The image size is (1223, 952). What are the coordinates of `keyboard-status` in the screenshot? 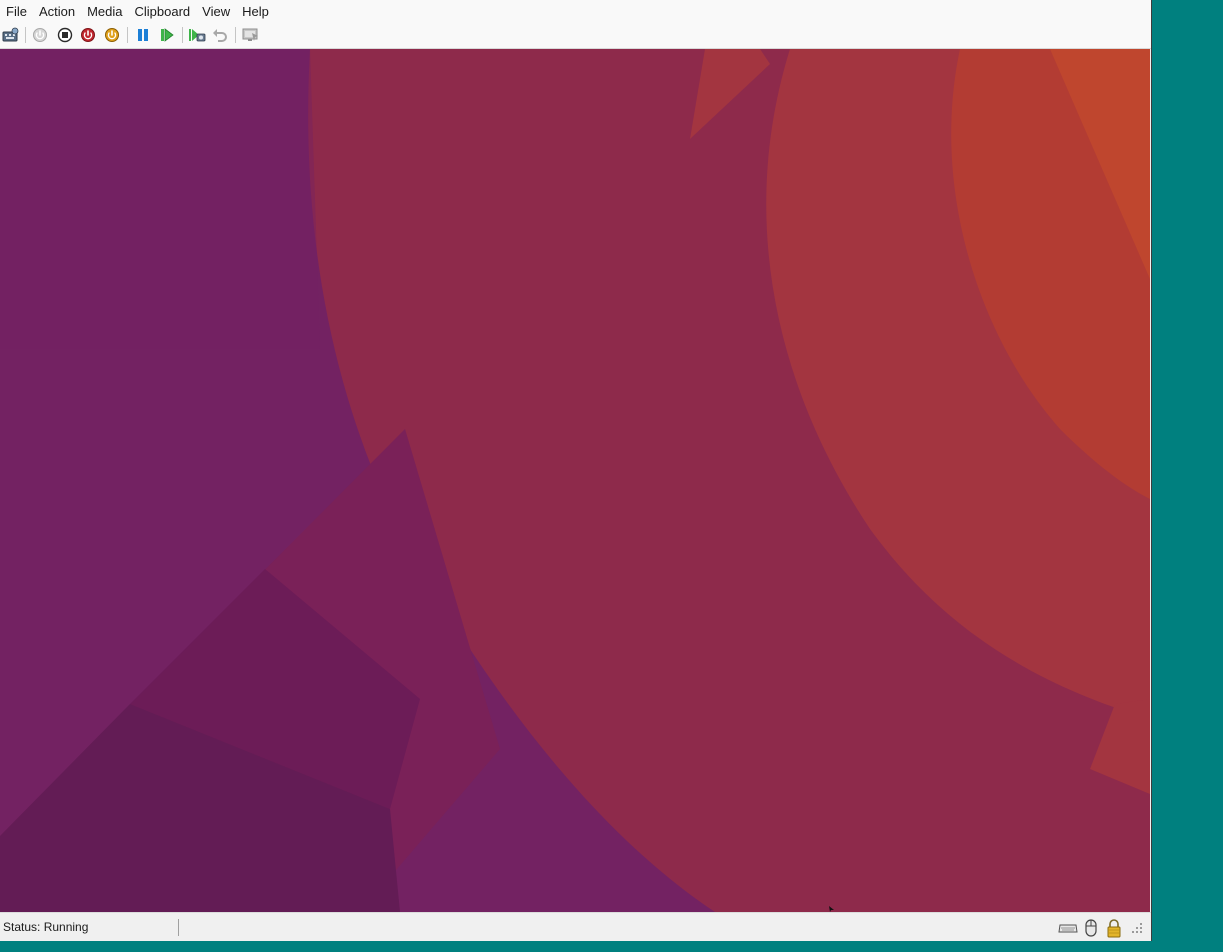 It's located at (1068, 928).